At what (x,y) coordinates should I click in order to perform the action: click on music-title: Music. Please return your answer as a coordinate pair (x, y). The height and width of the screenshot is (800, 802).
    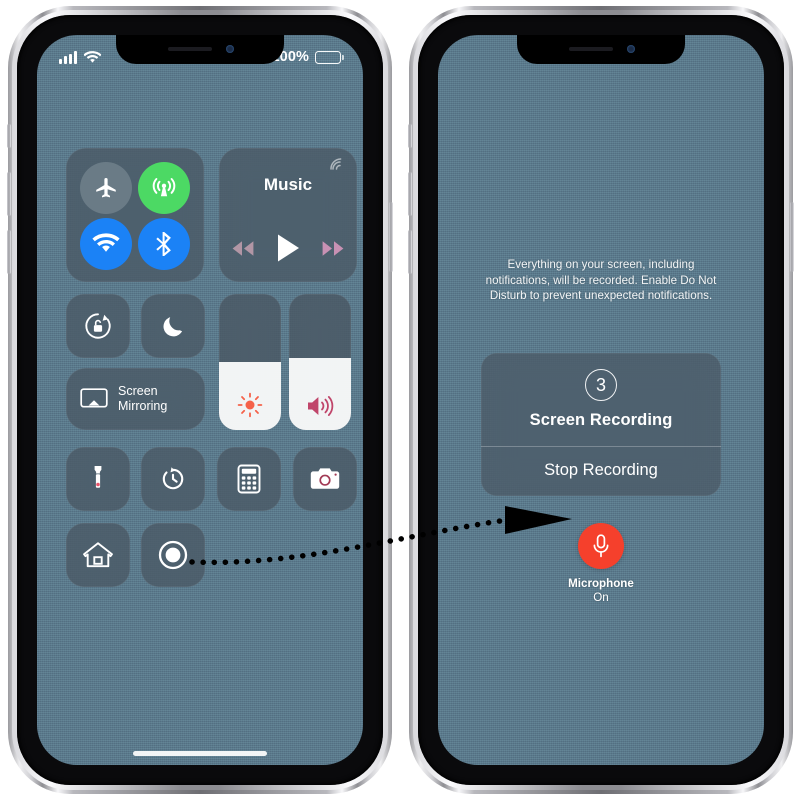
    Looking at the image, I should click on (288, 184).